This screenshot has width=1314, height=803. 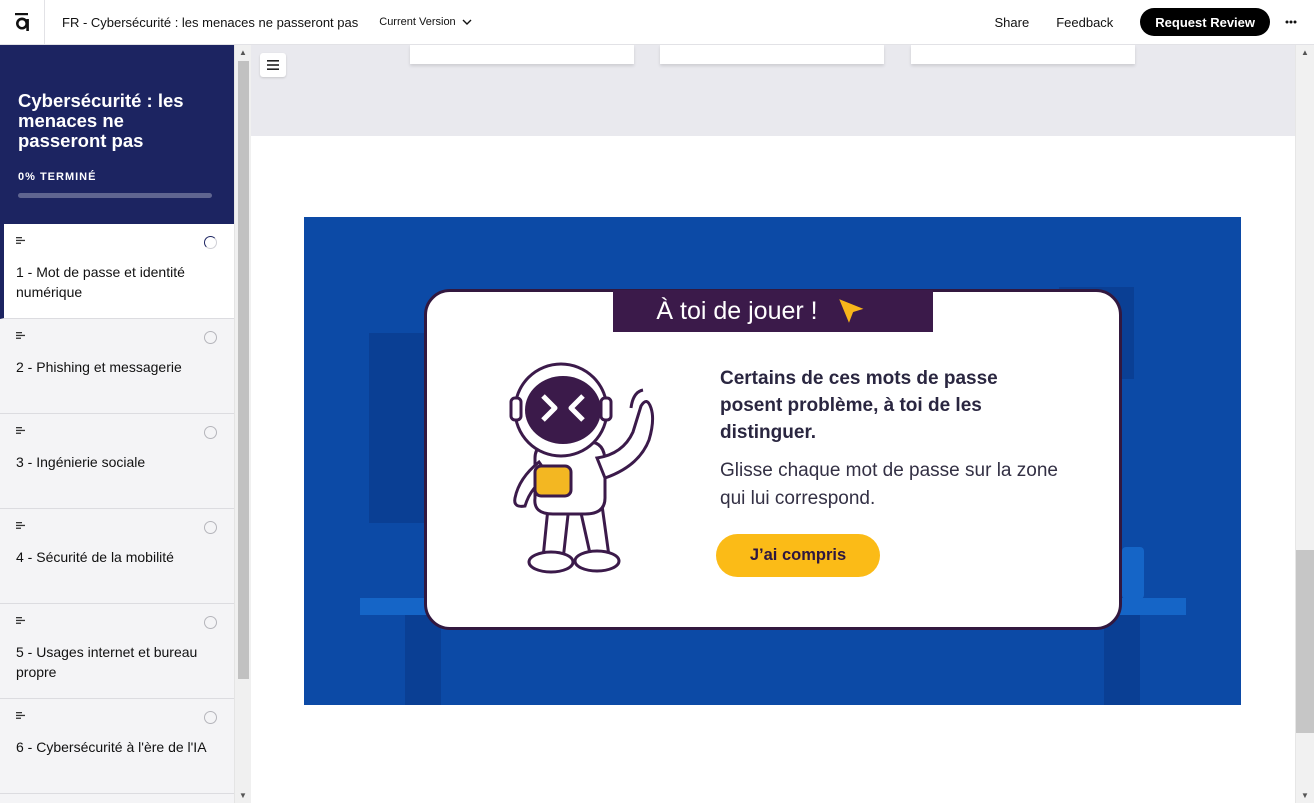 I want to click on lesson-label: 3 - Ingénierie sociale, so click(x=81, y=462).